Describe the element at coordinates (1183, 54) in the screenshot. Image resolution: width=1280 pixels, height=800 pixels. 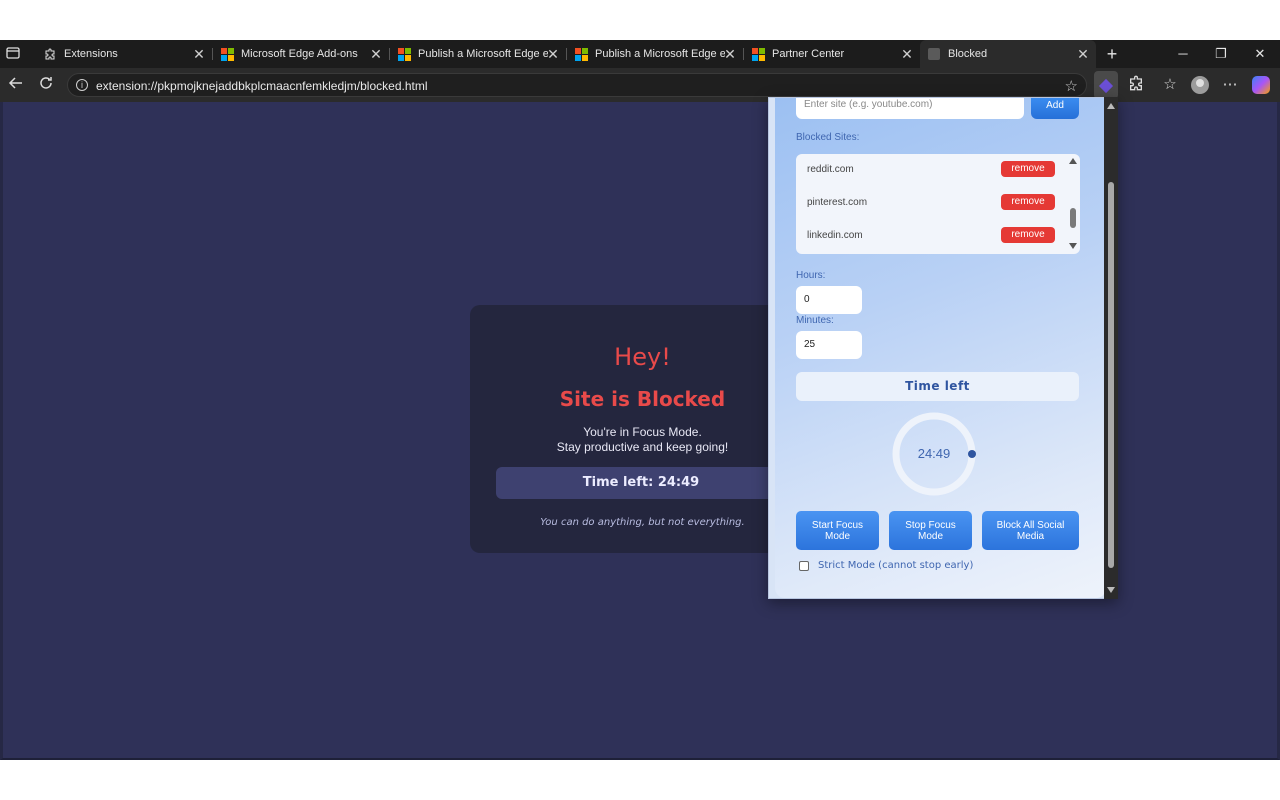
I see `minimize-button: ─` at that location.